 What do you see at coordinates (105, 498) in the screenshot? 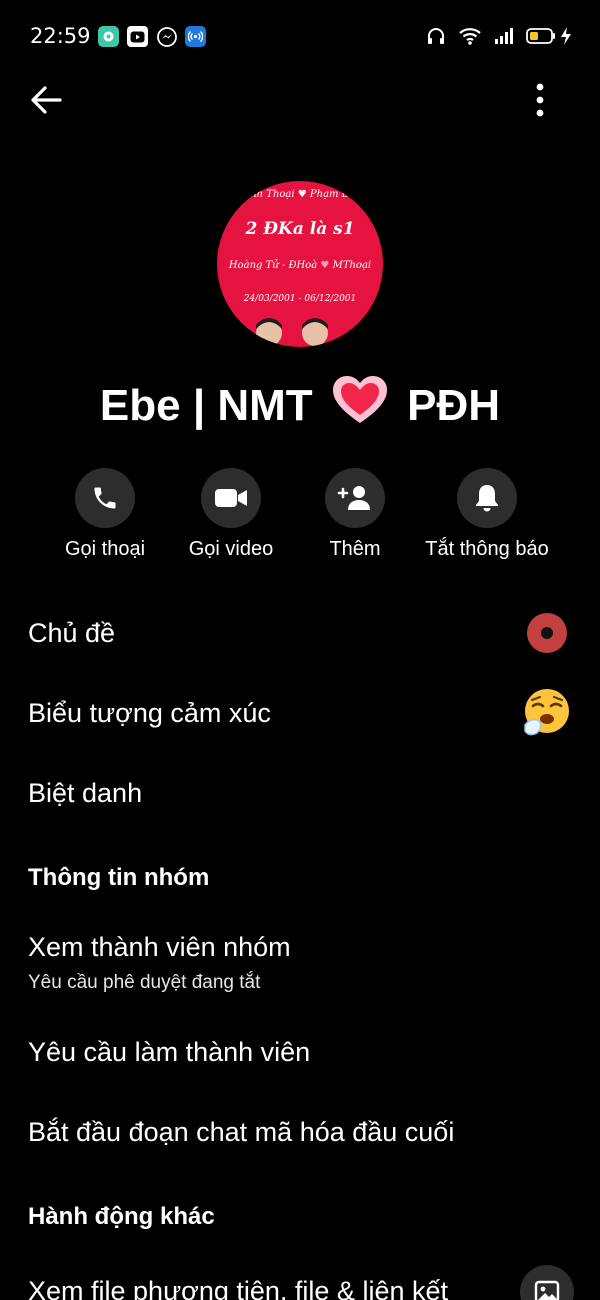
I see `phone-icon` at bounding box center [105, 498].